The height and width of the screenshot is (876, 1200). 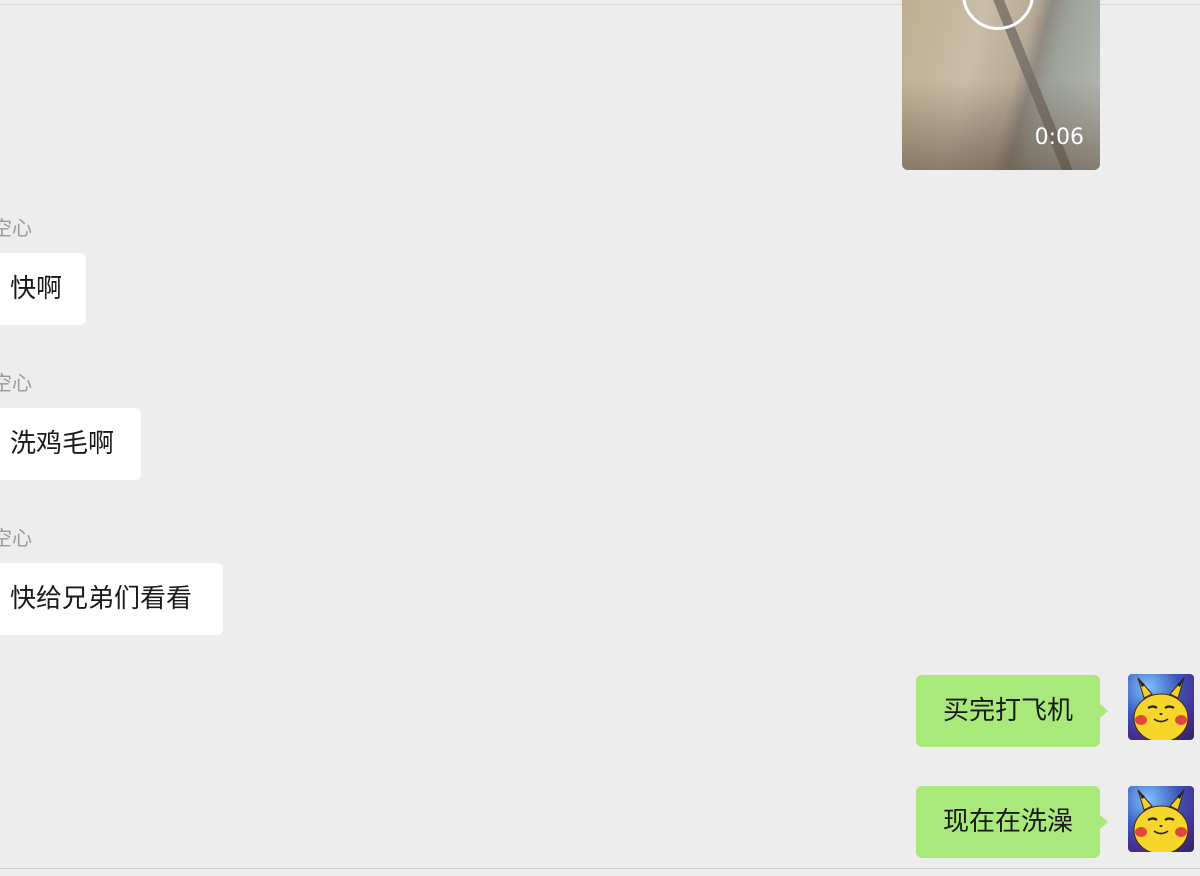 I want to click on outgoing-message-bubble: 现在在洗澡, so click(x=1012, y=822).